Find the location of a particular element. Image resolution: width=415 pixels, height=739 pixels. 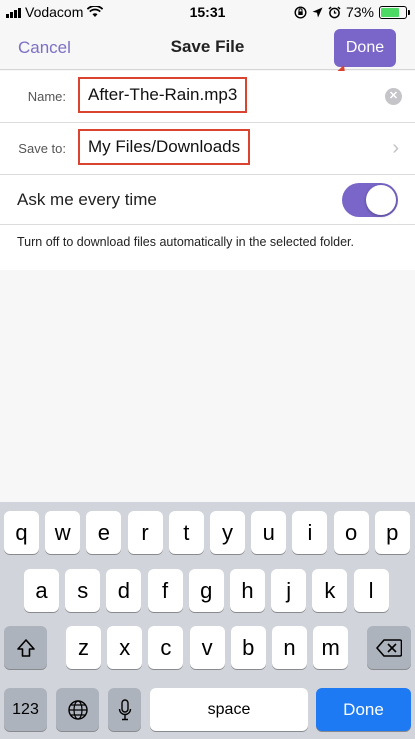

nav-bar: Cancel Save File Done is located at coordinates (207, 47).